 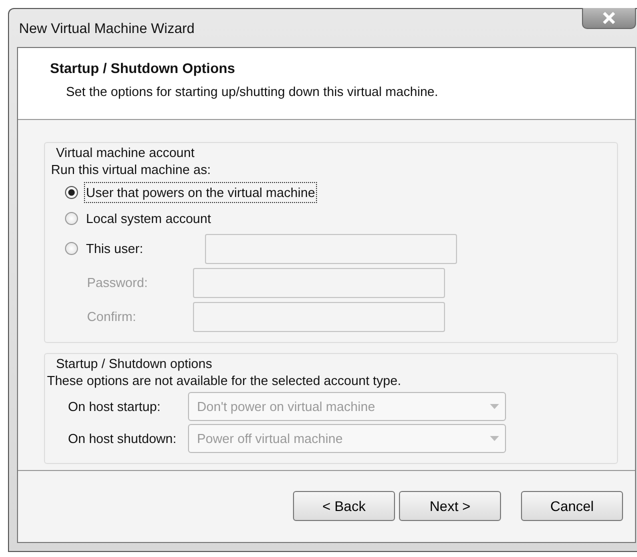 I want to click on close-icon, so click(x=609, y=18).